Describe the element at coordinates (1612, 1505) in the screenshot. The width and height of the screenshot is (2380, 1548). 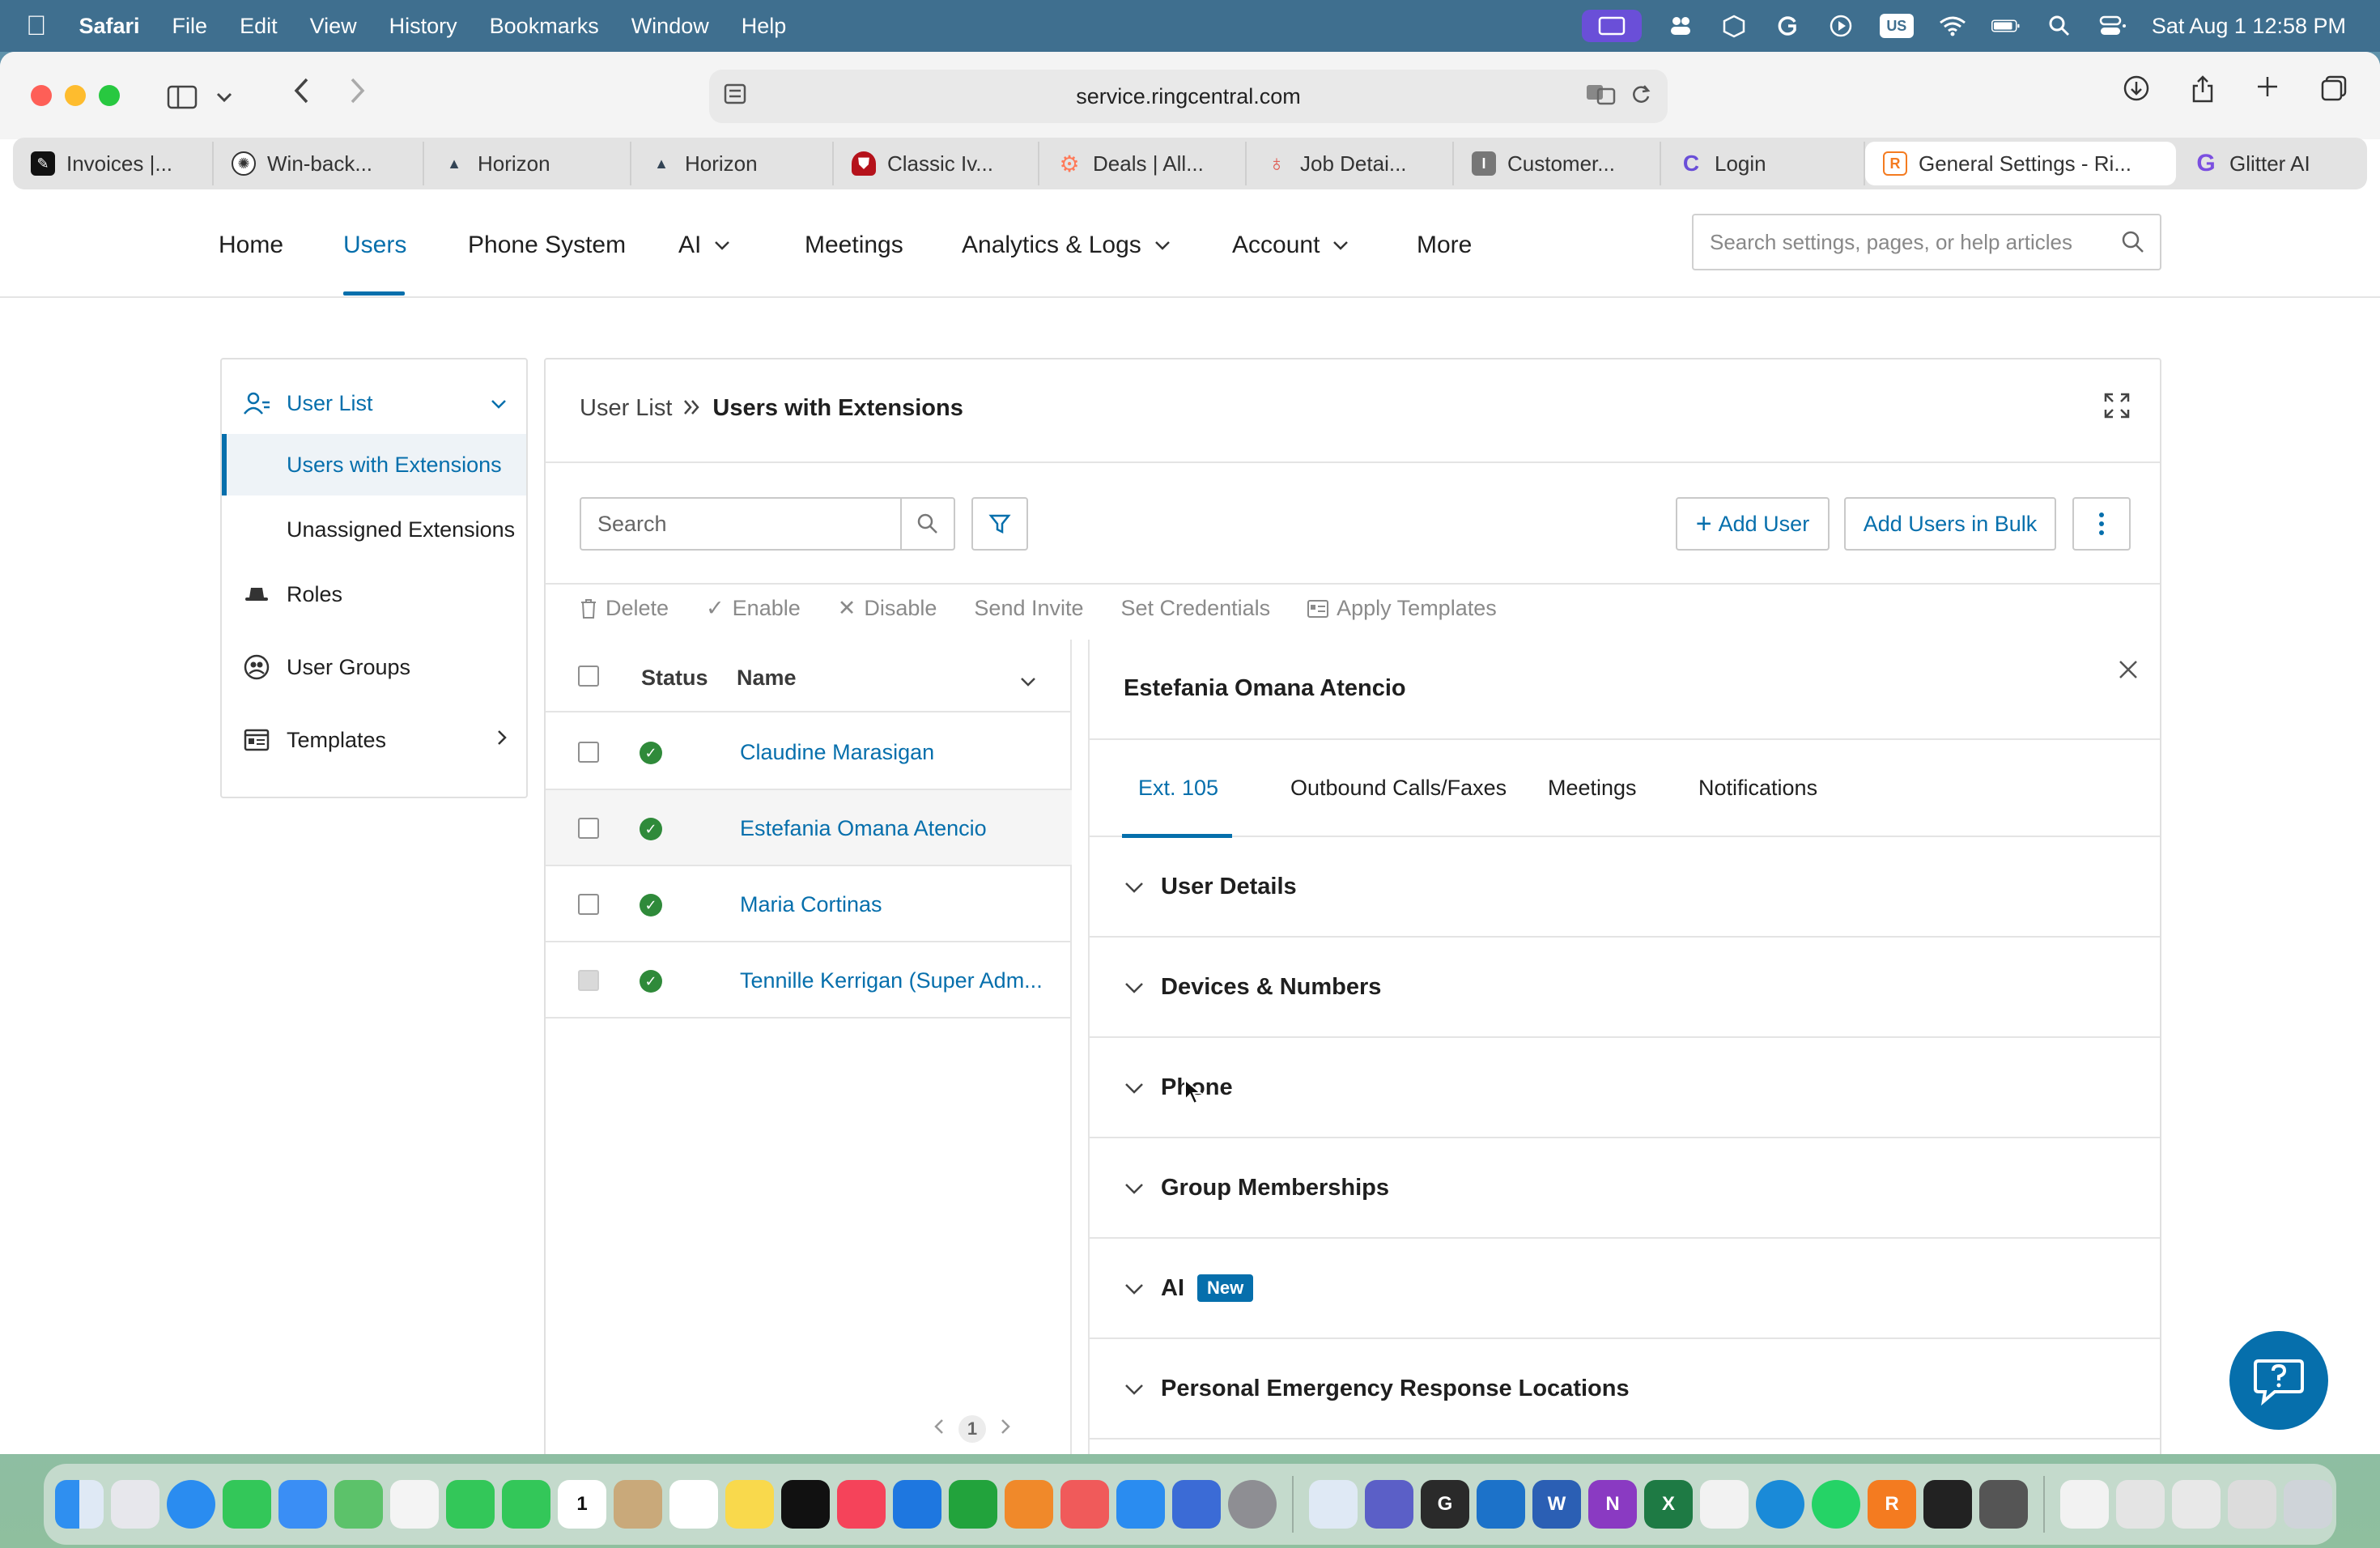
I see `onenote-icon: N` at that location.